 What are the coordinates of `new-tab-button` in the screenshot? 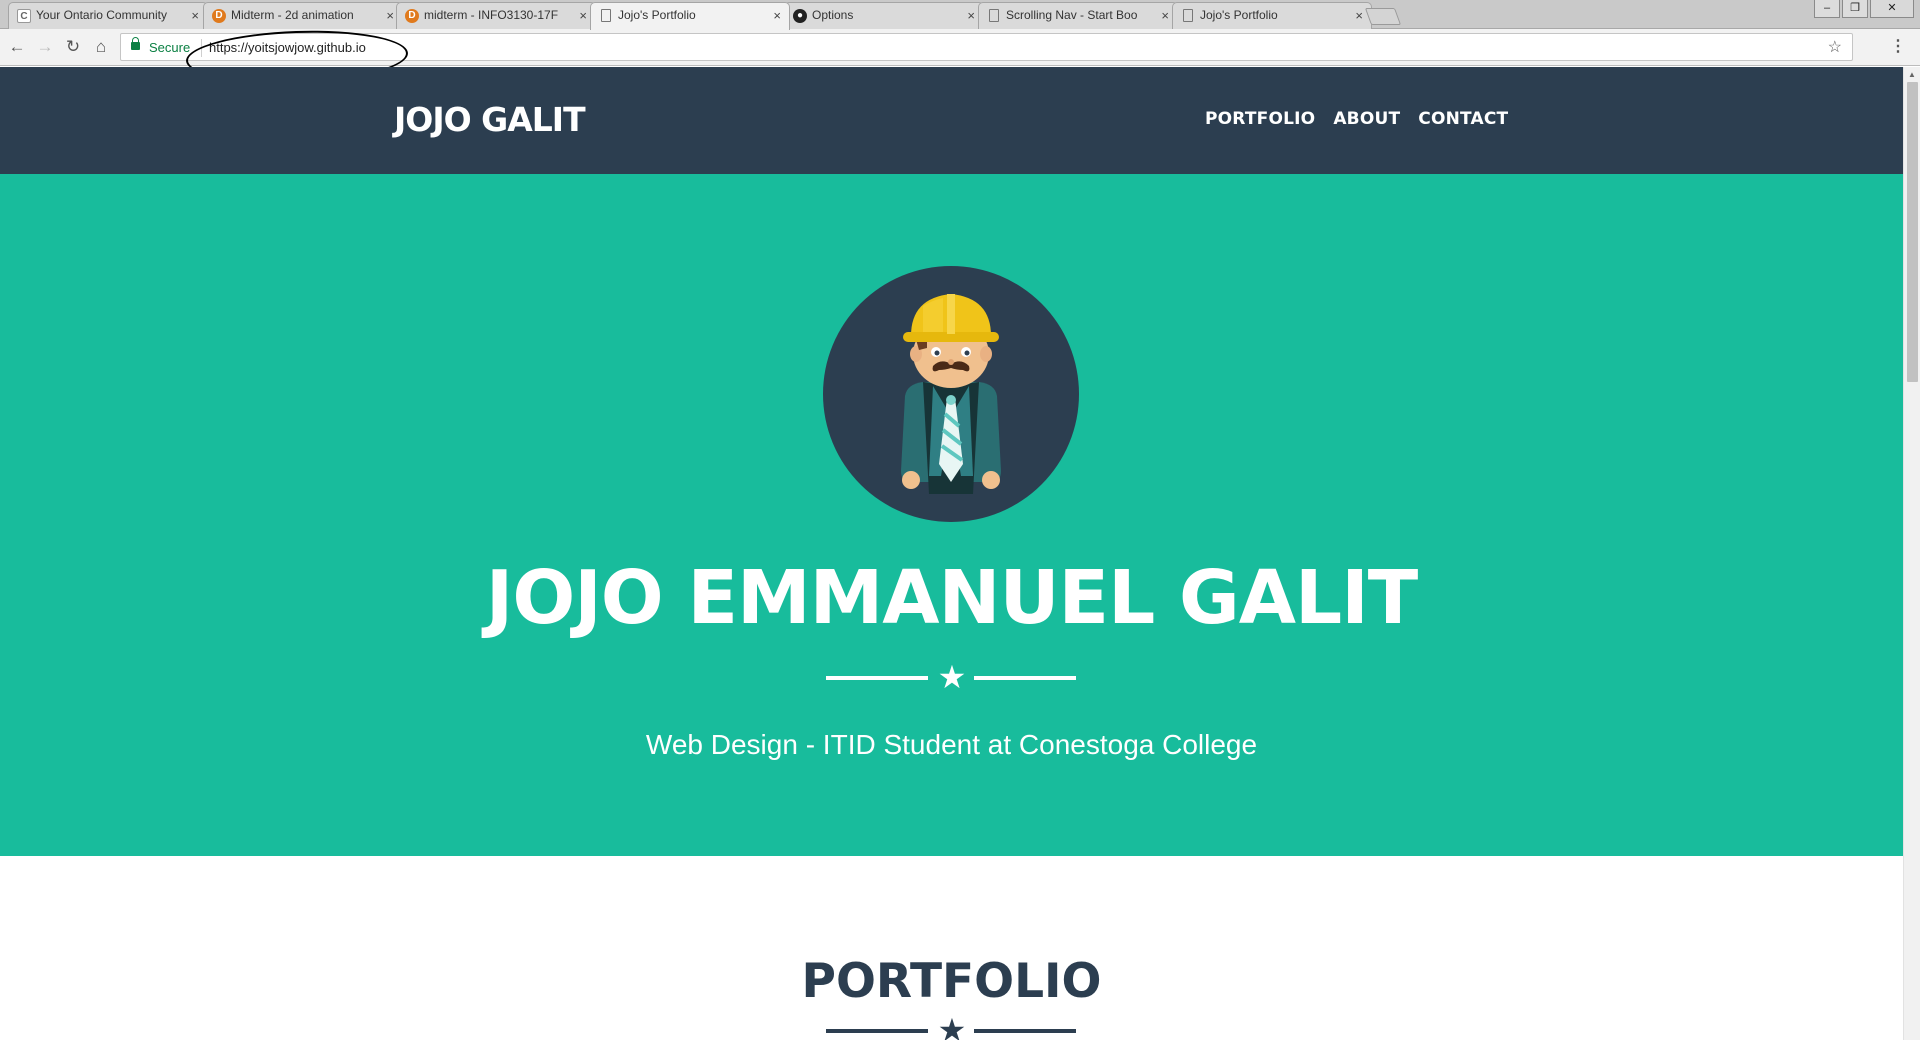 It's located at (1383, 16).